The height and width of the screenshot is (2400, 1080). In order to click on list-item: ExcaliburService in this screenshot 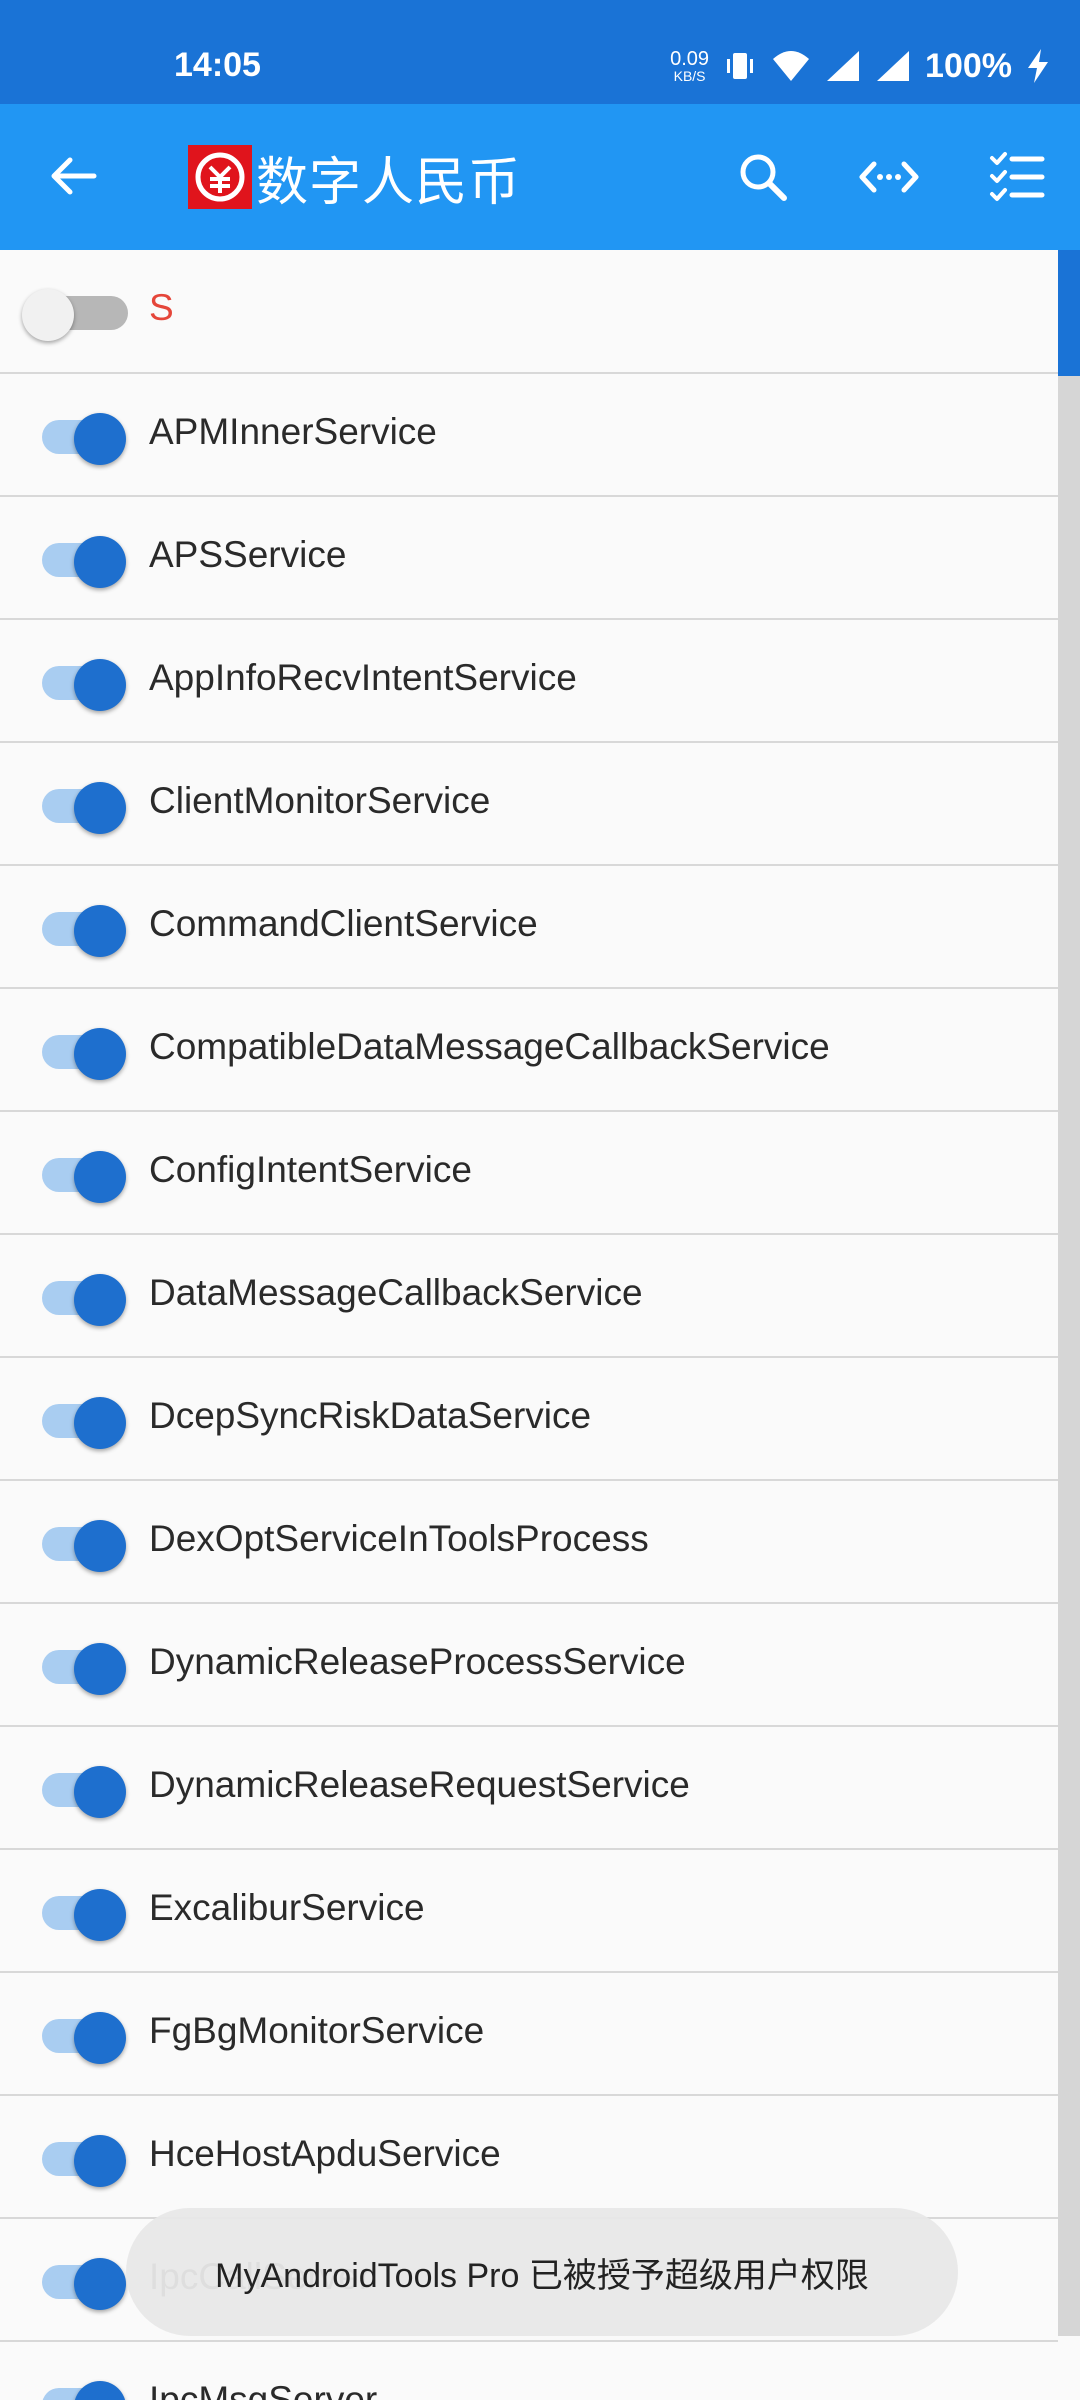, I will do `click(529, 1911)`.